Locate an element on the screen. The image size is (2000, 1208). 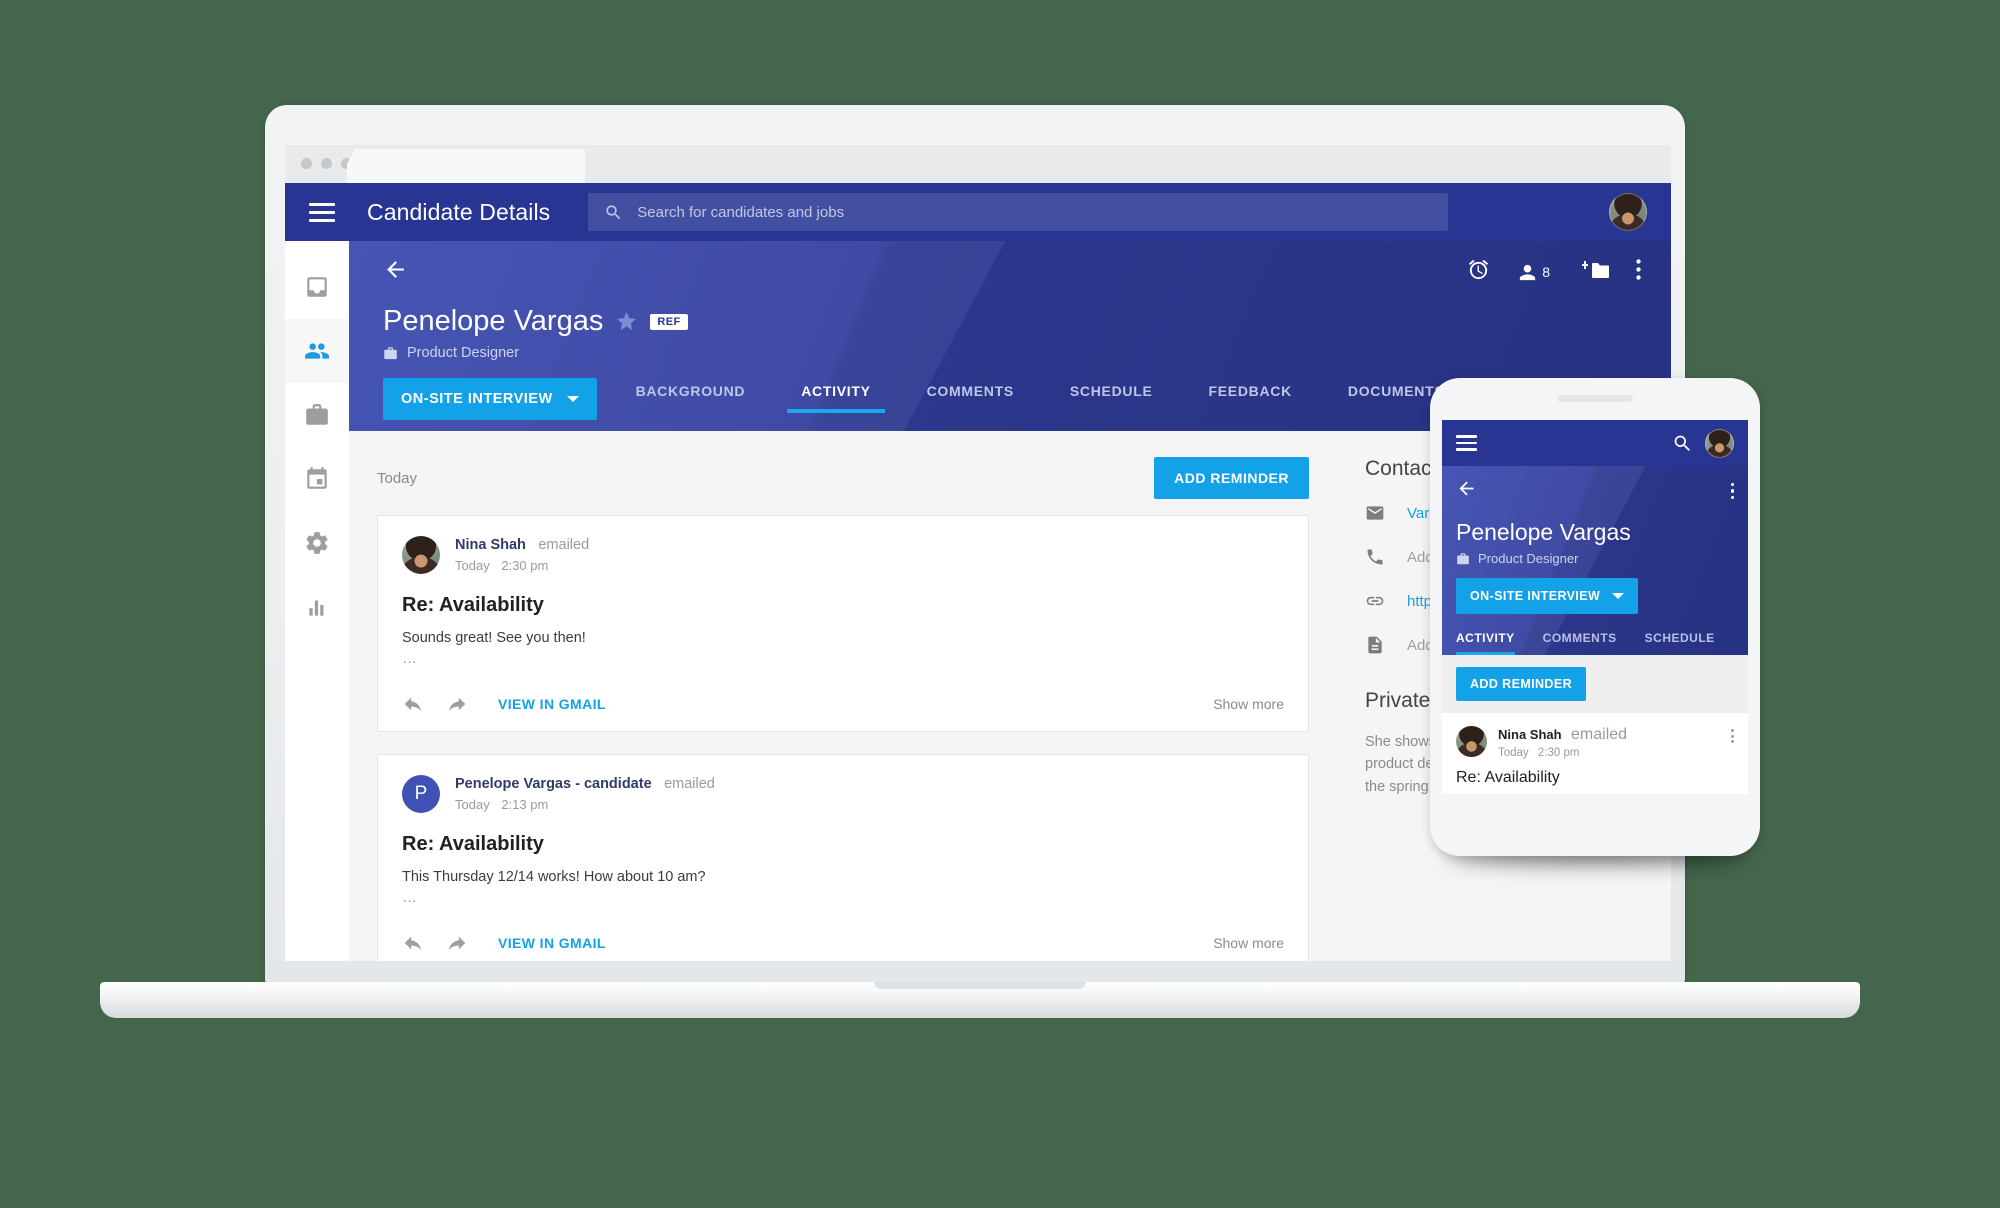
kebab-menu-icon is located at coordinates (1638, 269).